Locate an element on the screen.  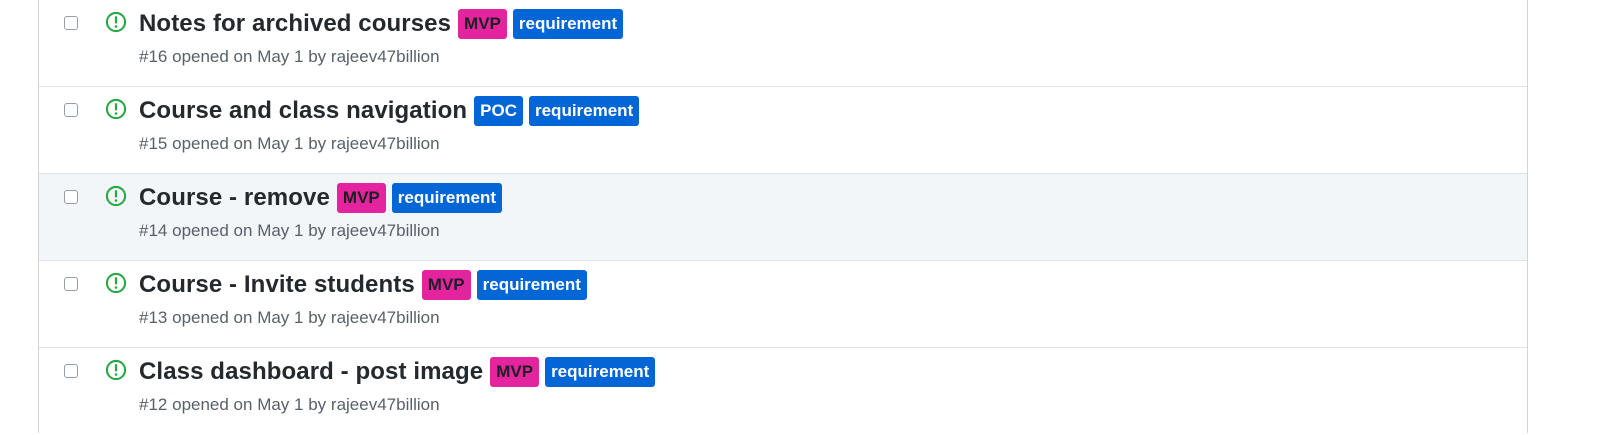
issue-title-link: Course - remove is located at coordinates (234, 198).